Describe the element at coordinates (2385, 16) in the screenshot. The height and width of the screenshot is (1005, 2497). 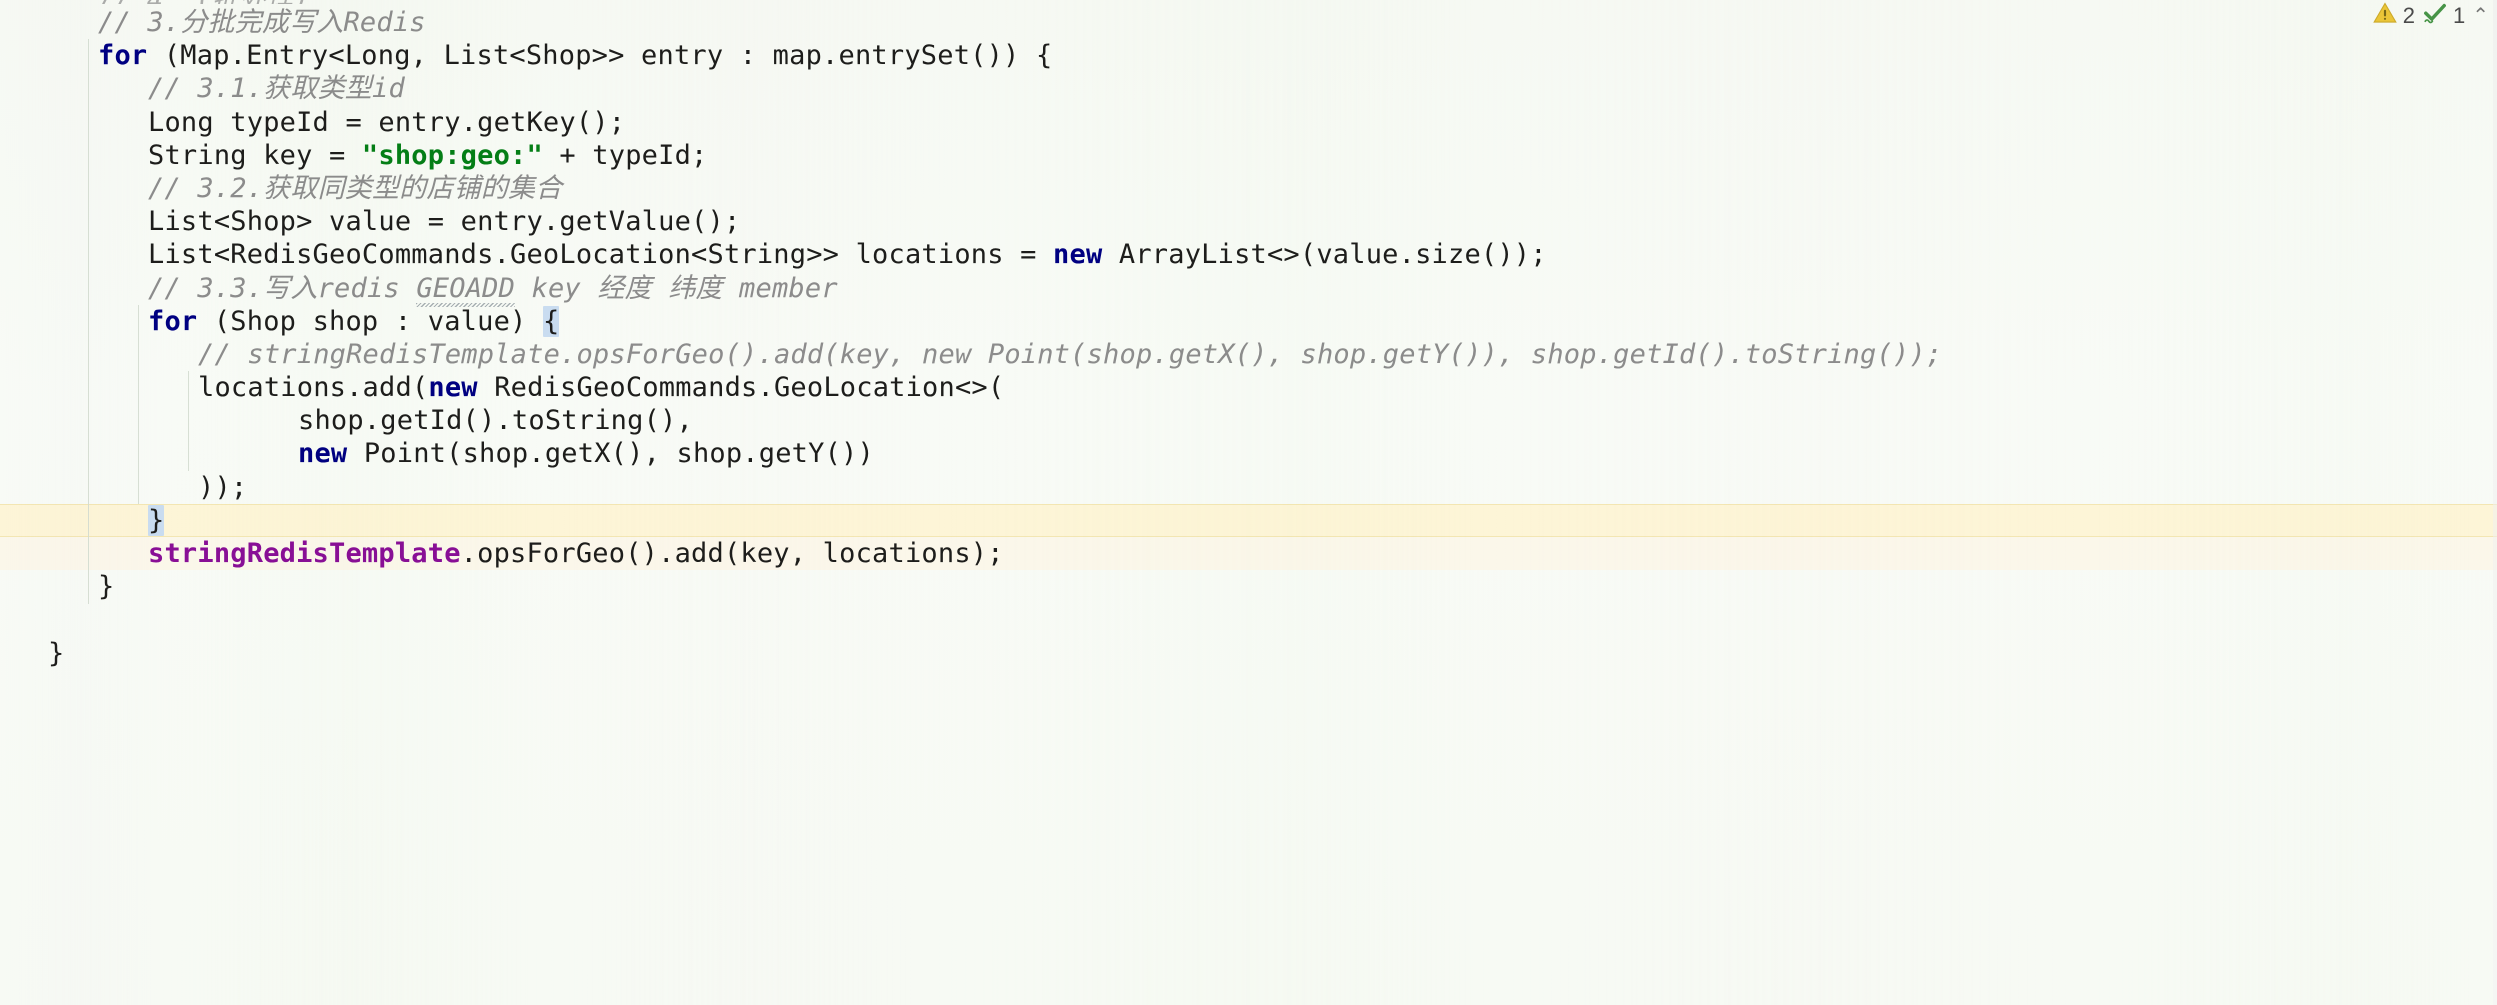
I see `warning-triangle-icon` at that location.